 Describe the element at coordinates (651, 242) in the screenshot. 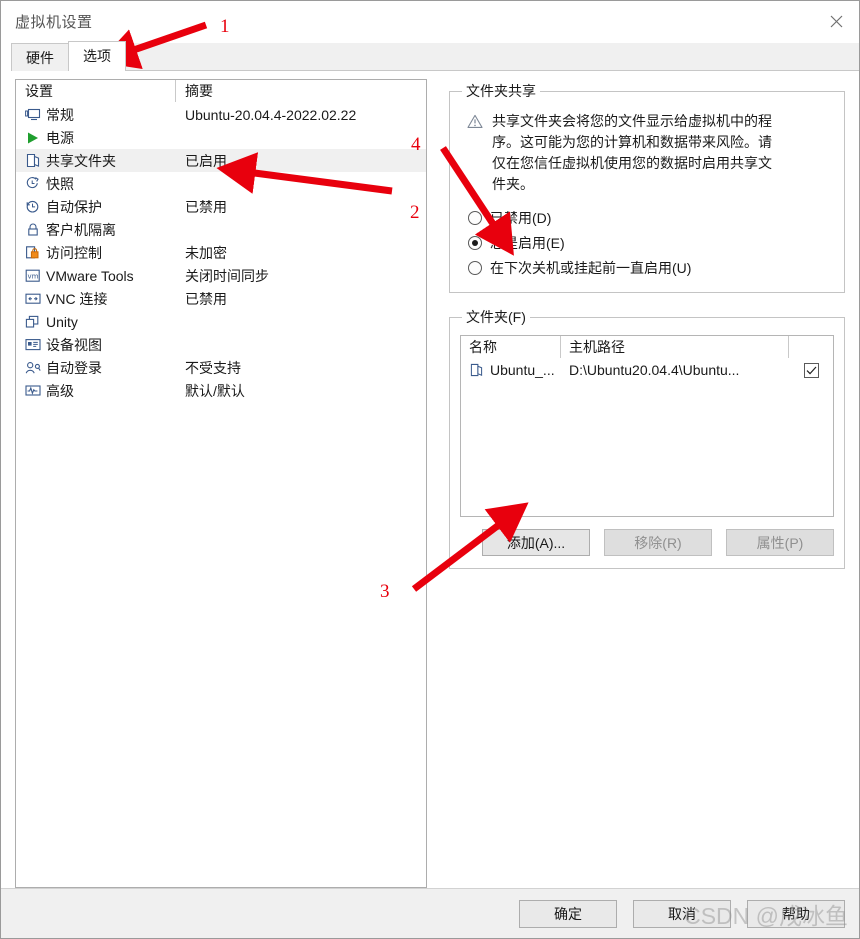

I see `radio-option-always-enabled: 总是启用(E)` at that location.